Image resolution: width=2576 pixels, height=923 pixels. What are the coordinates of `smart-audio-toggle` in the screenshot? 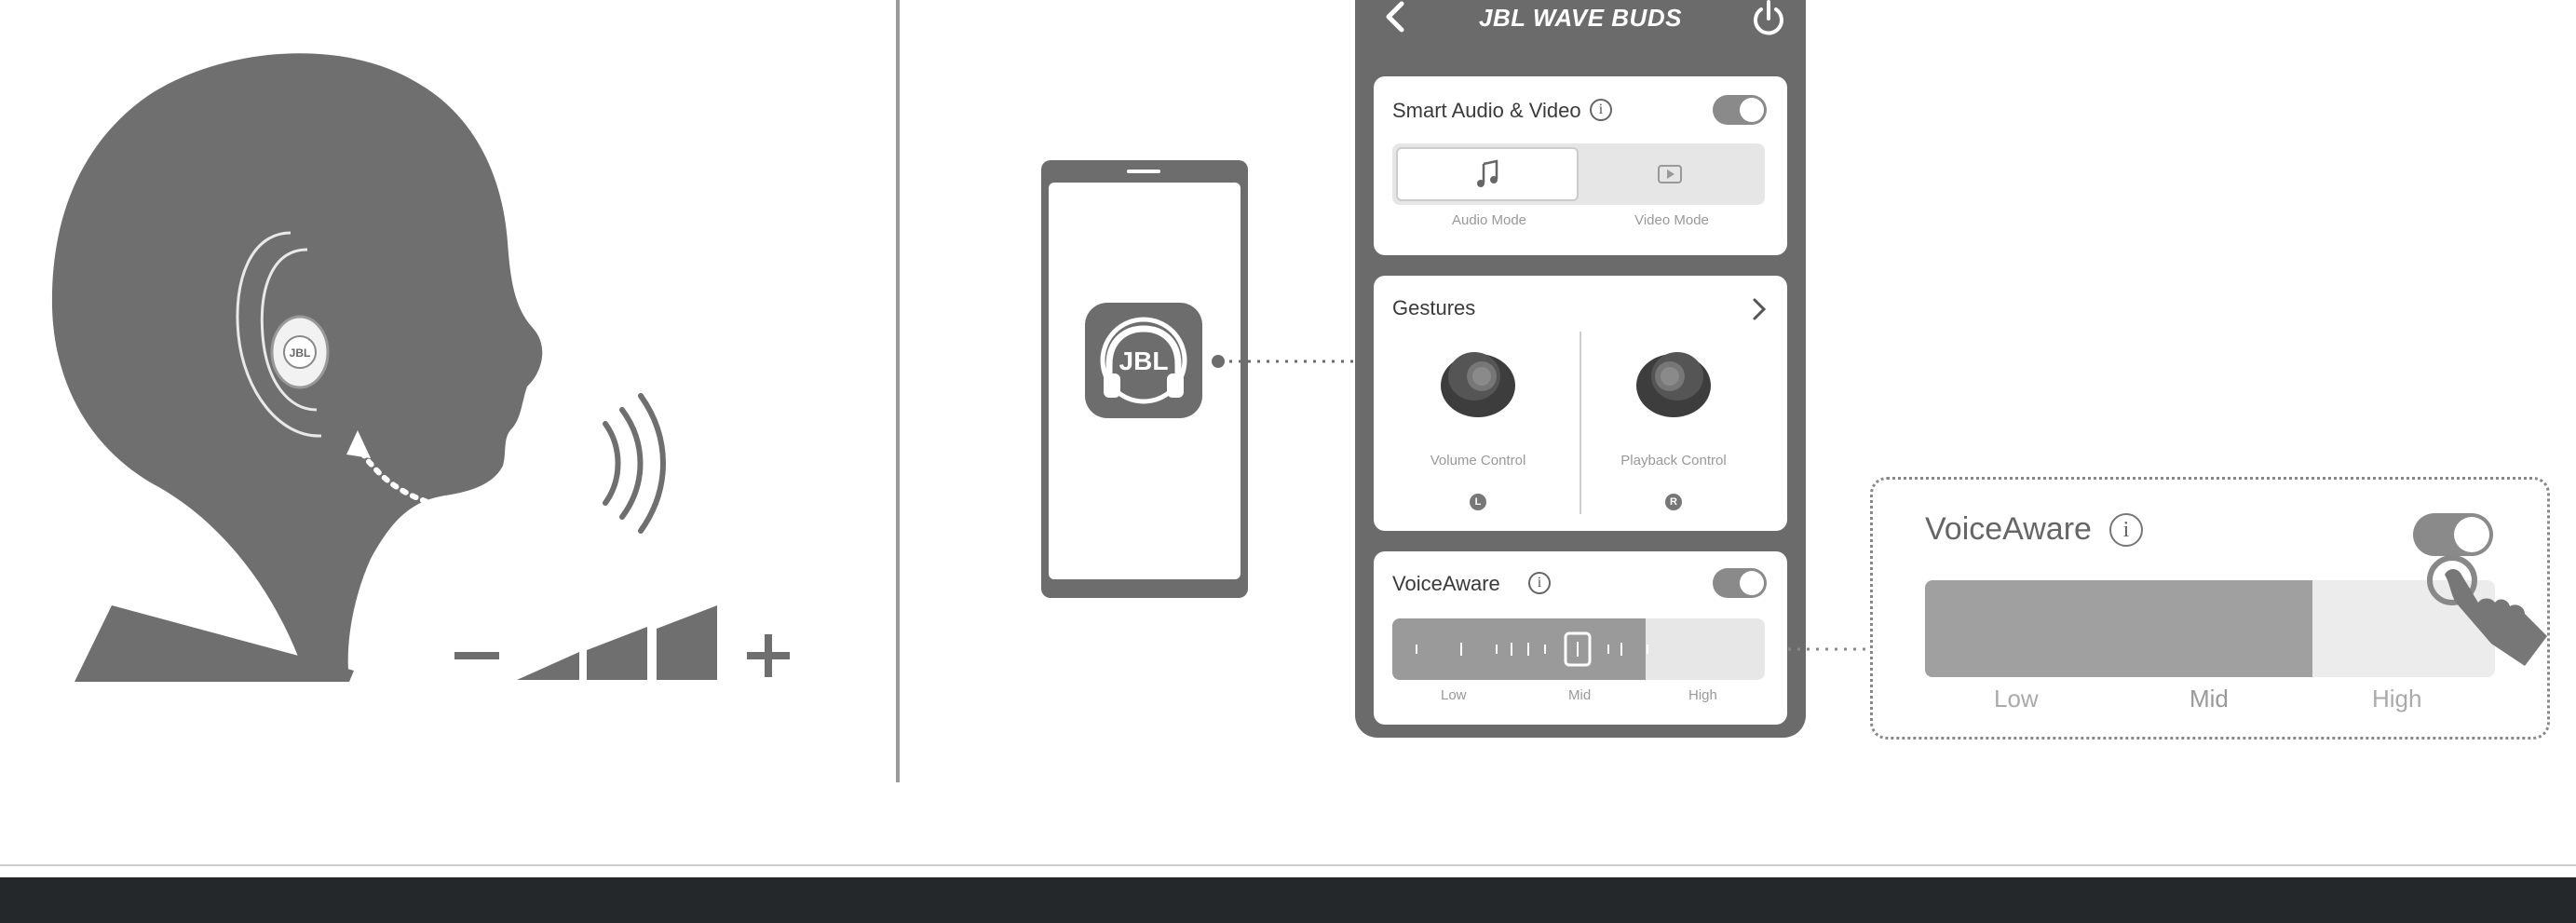 It's located at (1740, 110).